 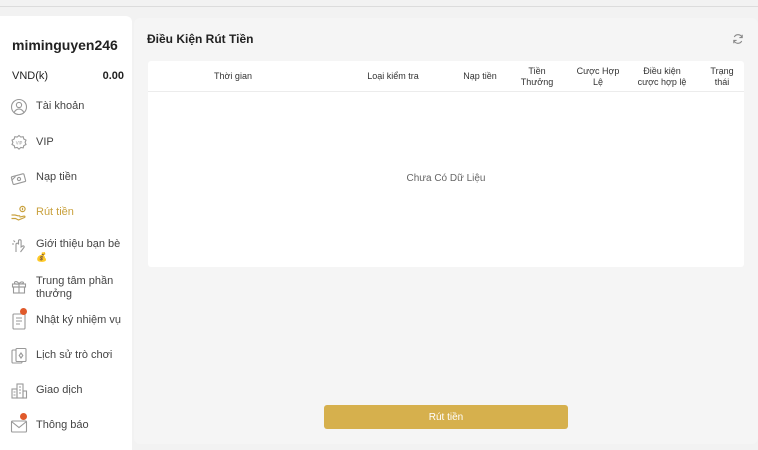 What do you see at coordinates (200, 39) in the screenshot?
I see `page-title: Điều Kiện Rút Tiền` at bounding box center [200, 39].